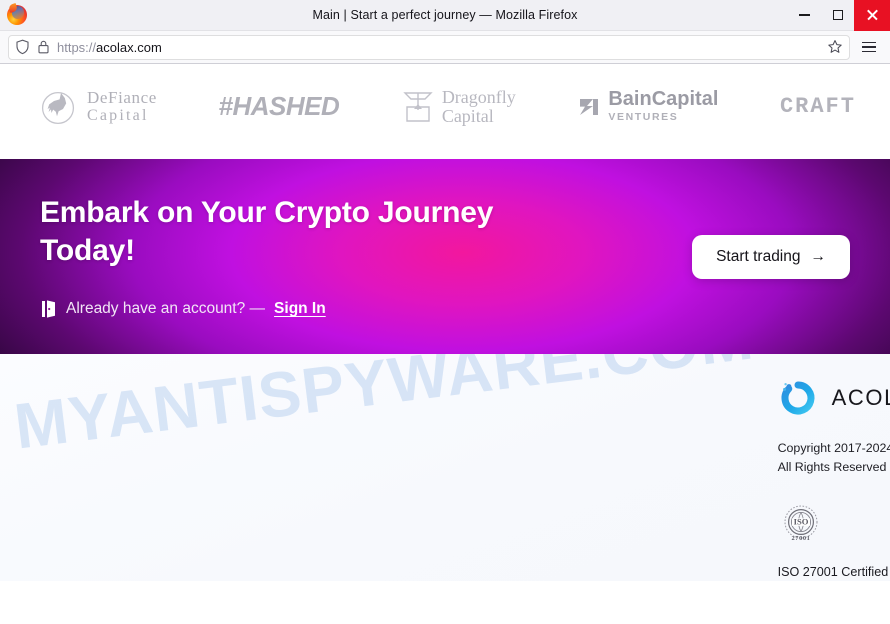  What do you see at coordinates (58, 107) in the screenshot?
I see `unicorn-icon` at bounding box center [58, 107].